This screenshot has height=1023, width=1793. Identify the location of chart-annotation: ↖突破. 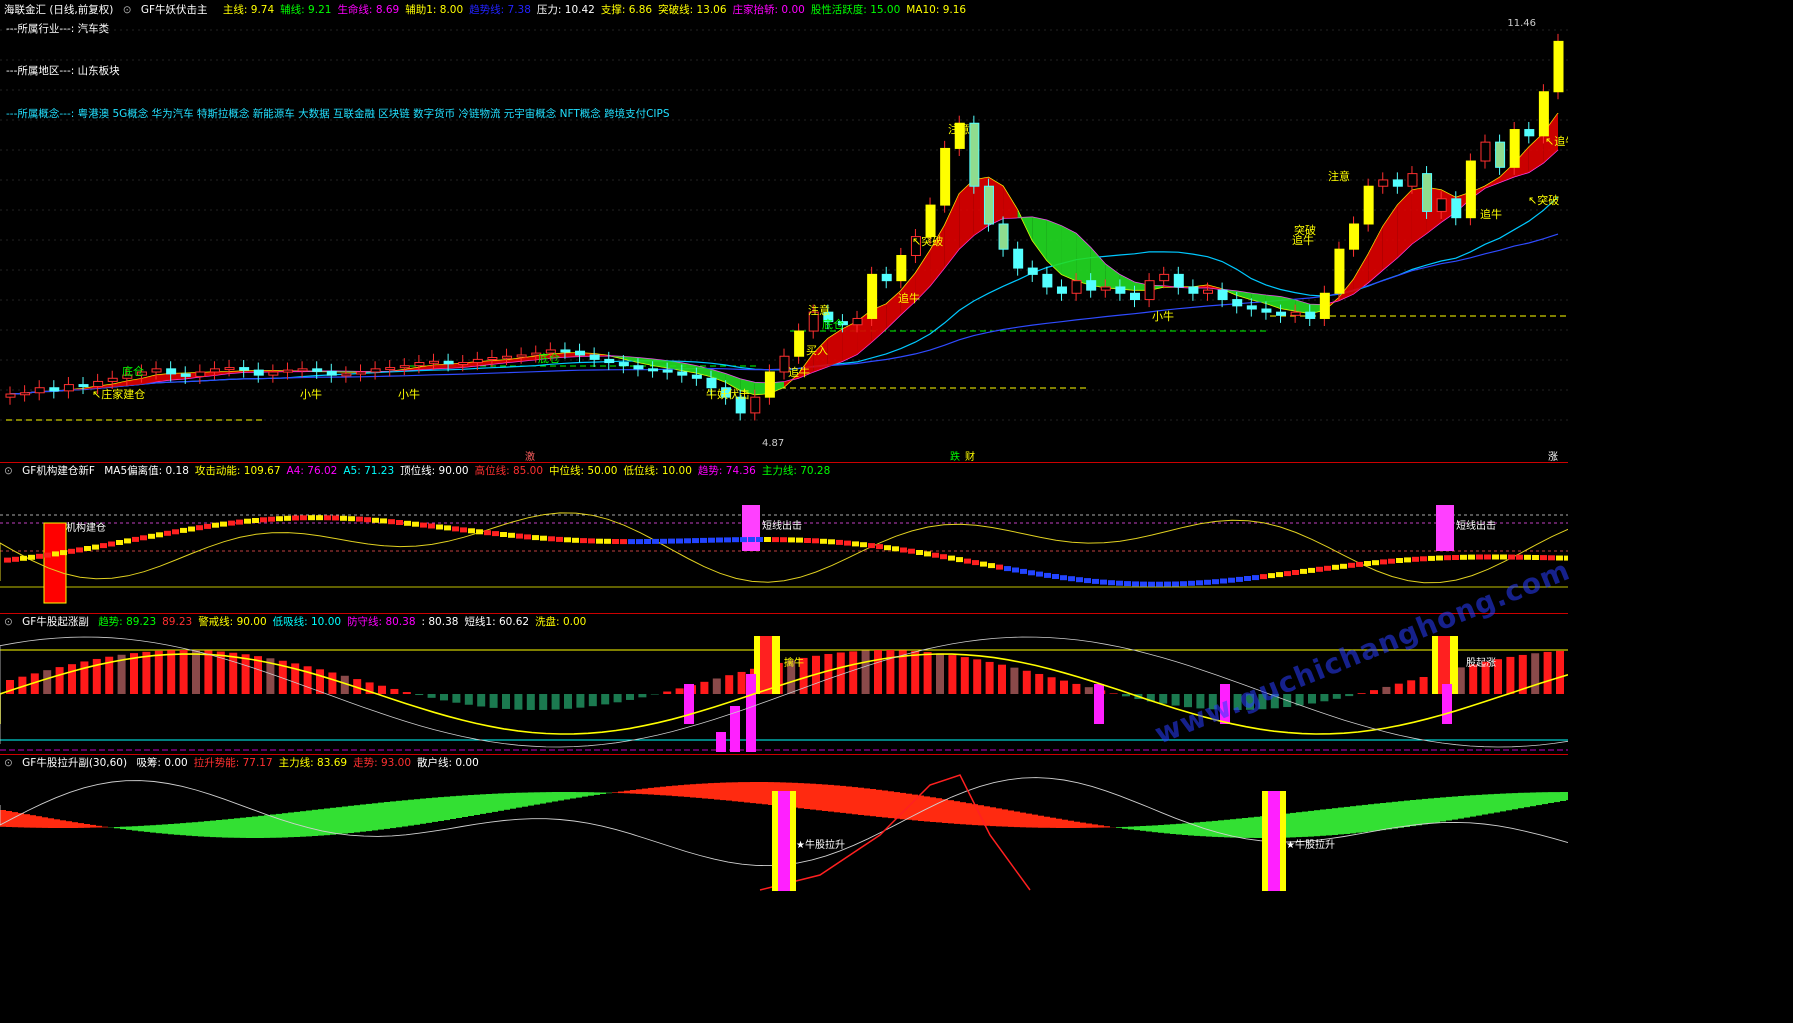
(1543, 200).